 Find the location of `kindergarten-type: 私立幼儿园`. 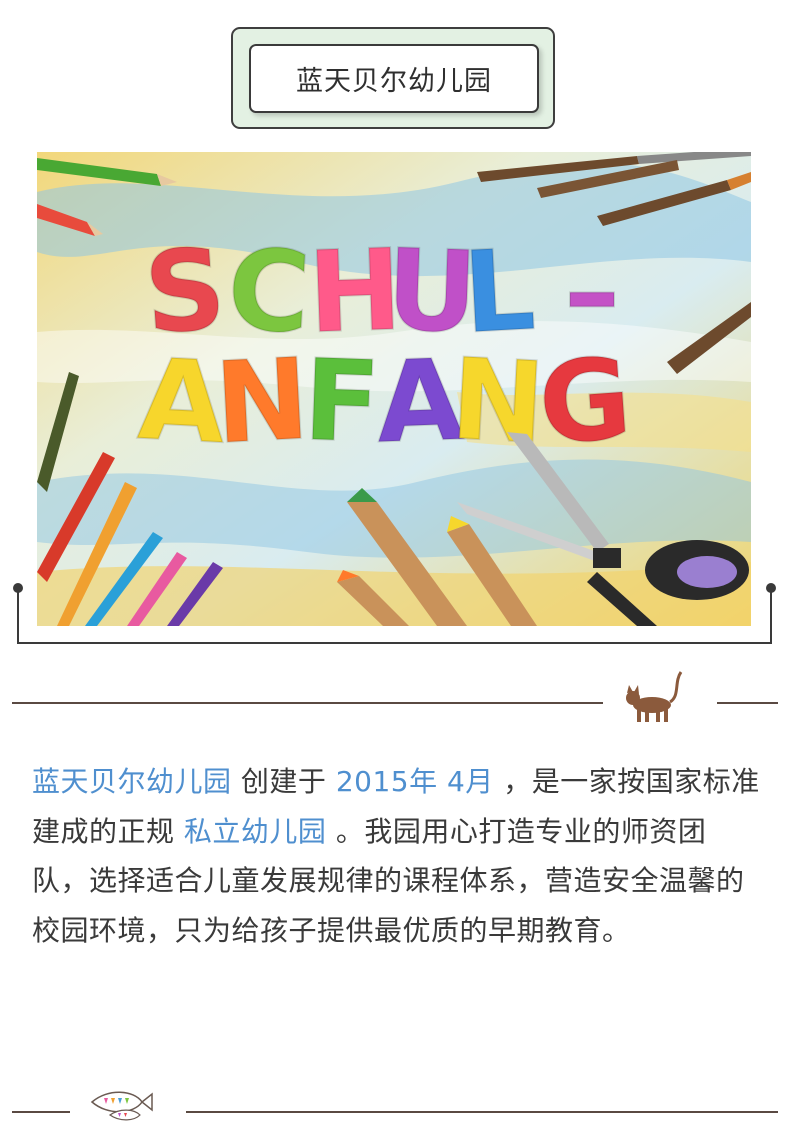

kindergarten-type: 私立幼儿园 is located at coordinates (255, 831).